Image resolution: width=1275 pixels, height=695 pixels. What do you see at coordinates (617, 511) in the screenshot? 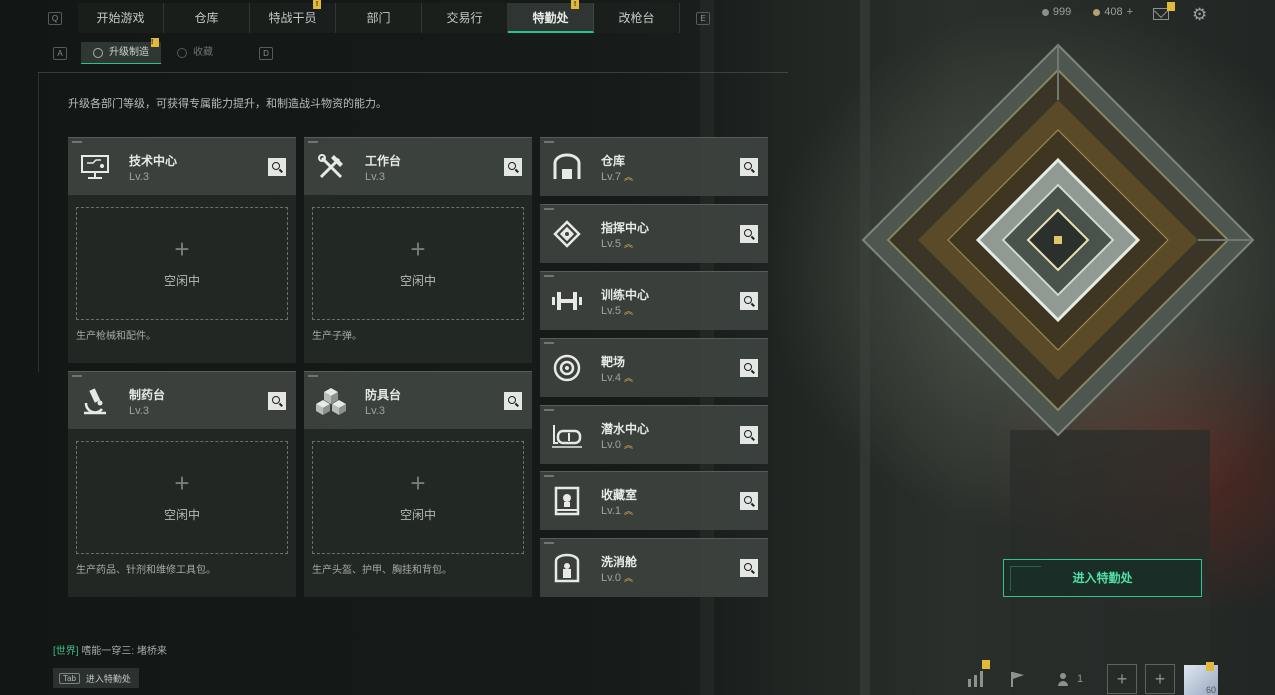
I see `dept-level: Lv.1 ︽` at bounding box center [617, 511].